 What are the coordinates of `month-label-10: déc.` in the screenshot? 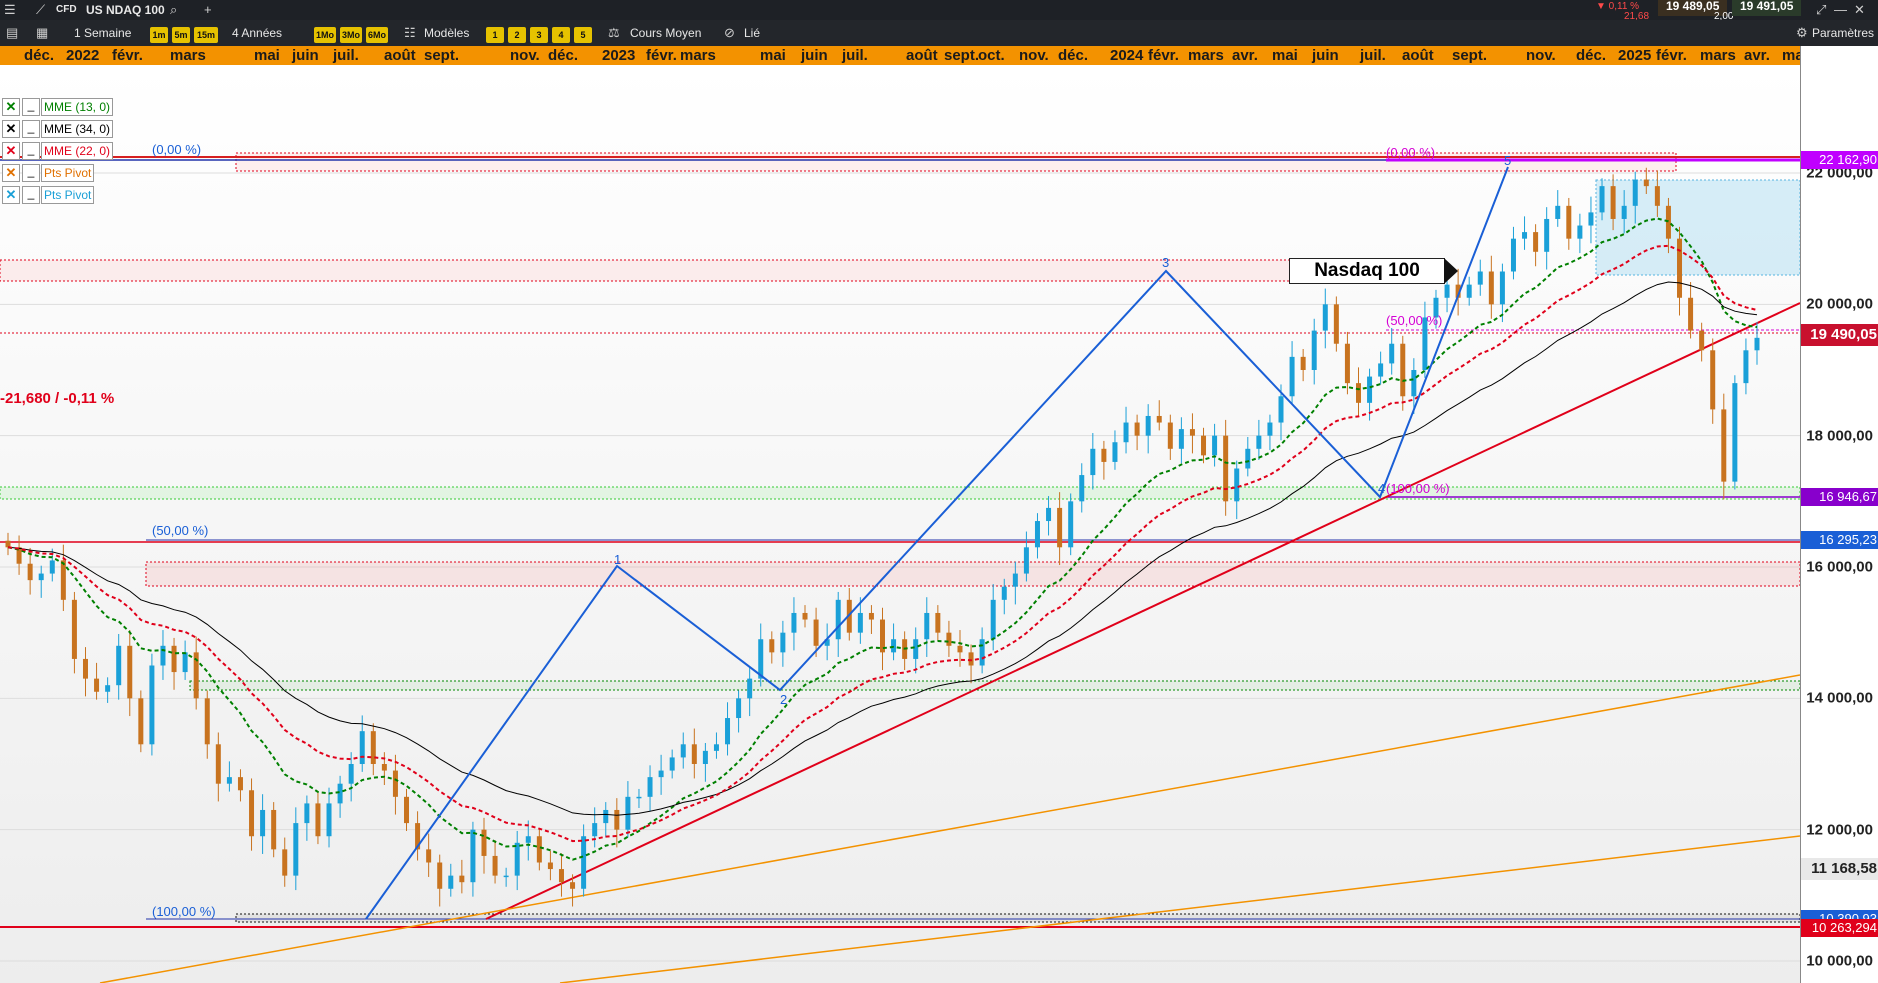 It's located at (563, 55).